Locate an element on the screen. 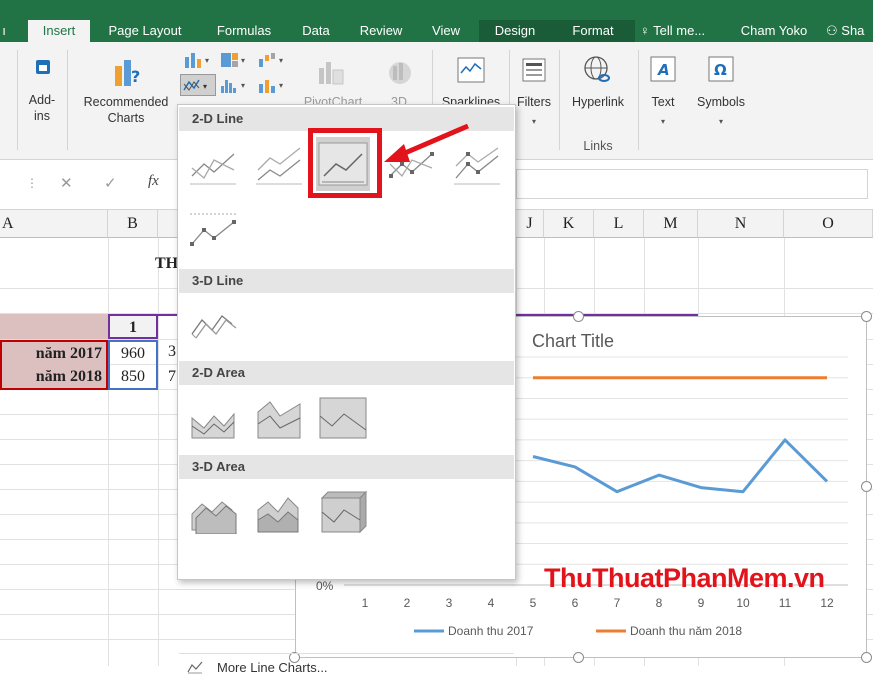 This screenshot has width=873, height=681. tab-data: Data is located at coordinates (316, 31).